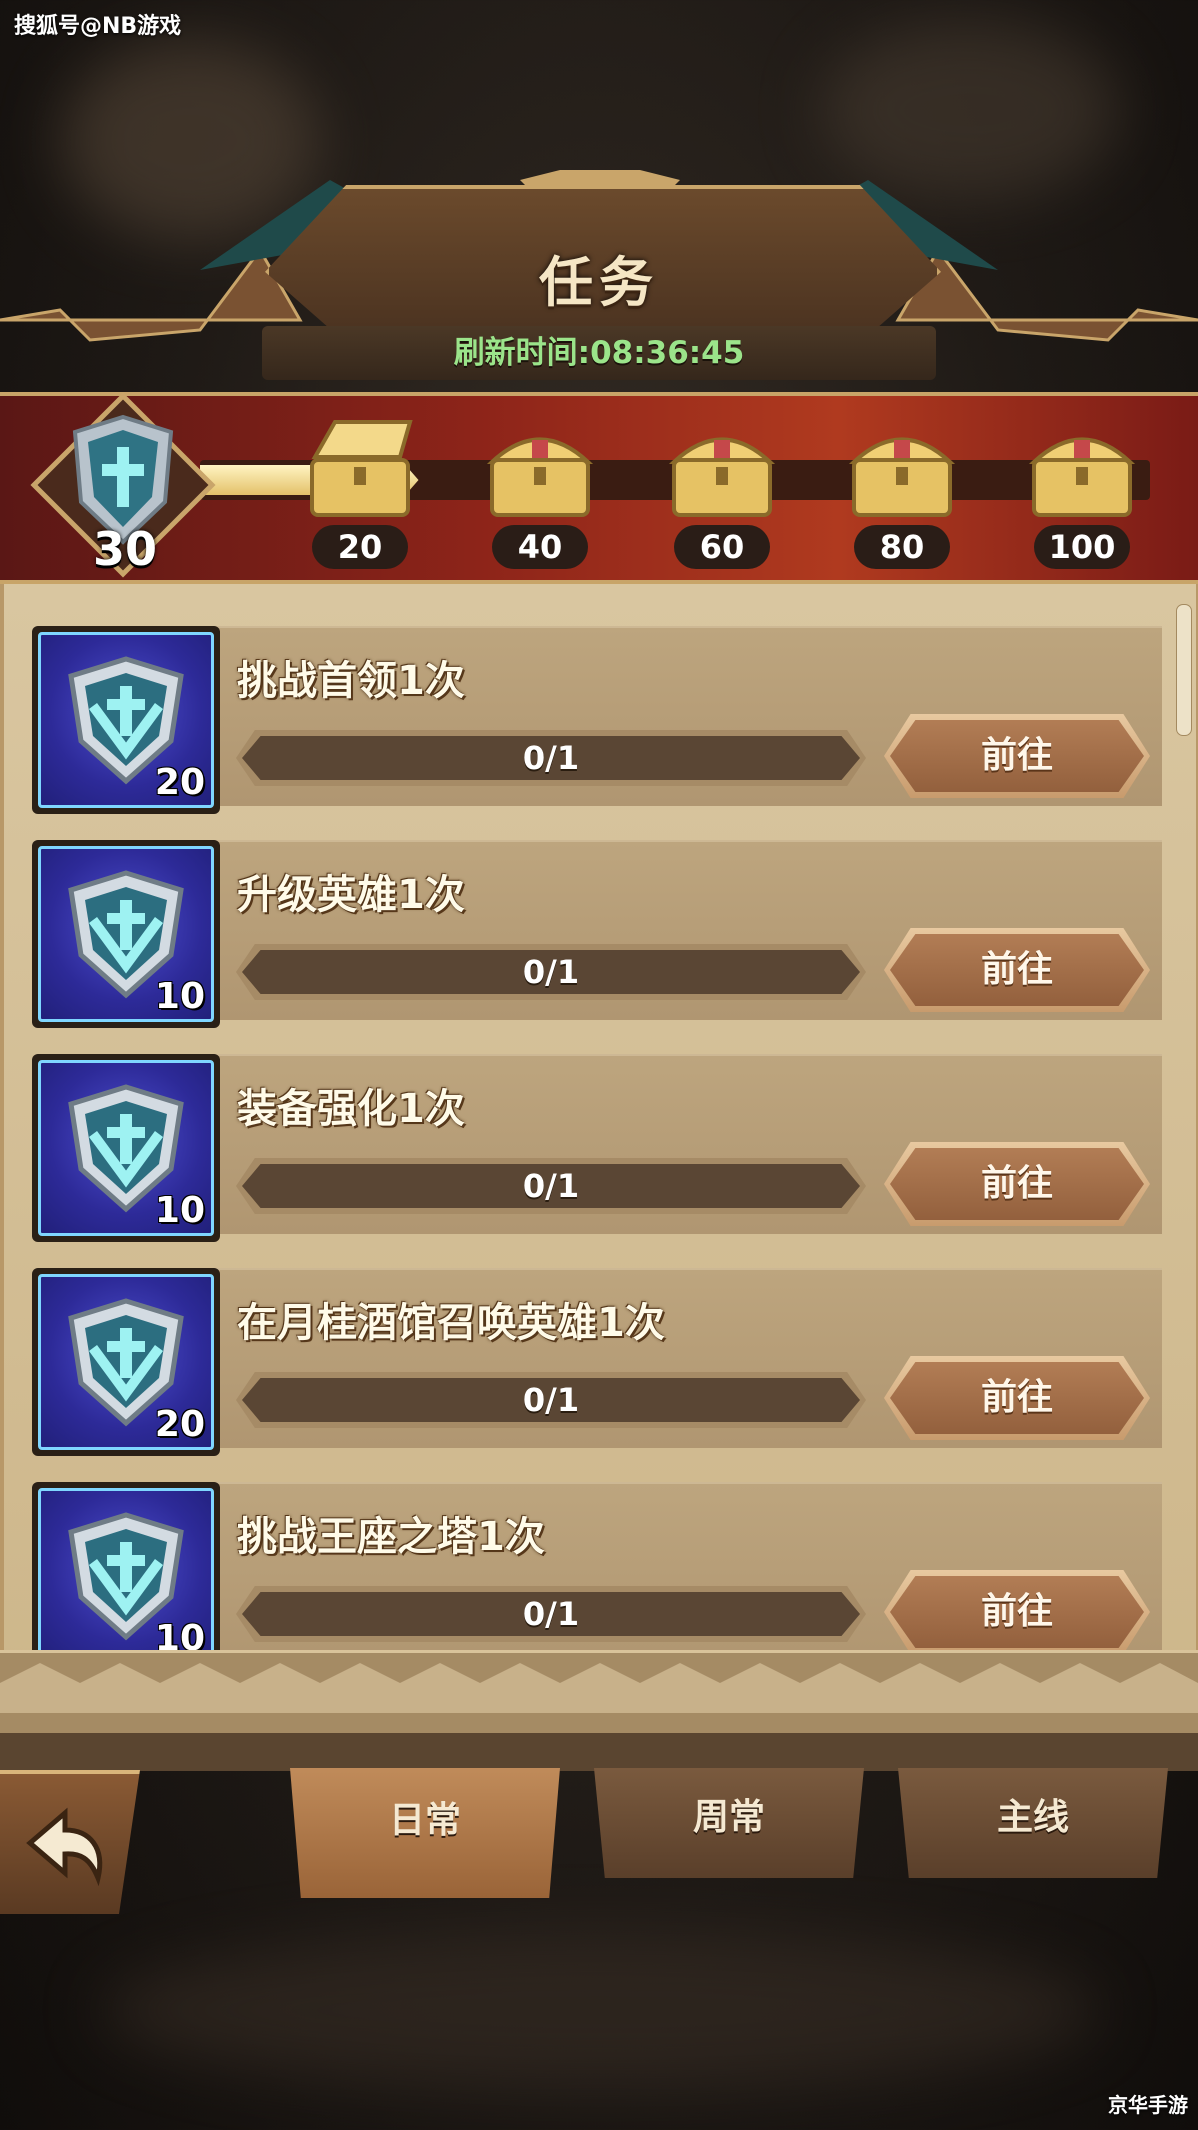 The width and height of the screenshot is (1198, 2130). What do you see at coordinates (1148, 2105) in the screenshot?
I see `watermark: 京华手游` at bounding box center [1148, 2105].